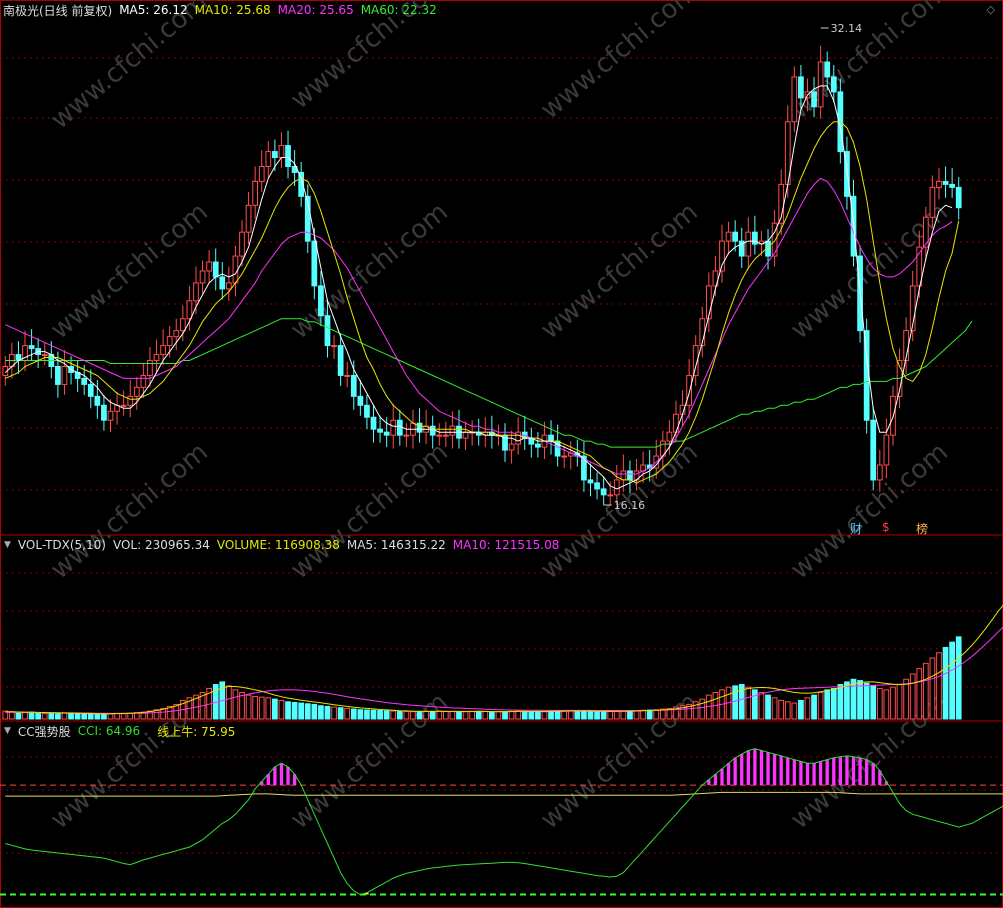 This screenshot has height=908, width=1003. Describe the element at coordinates (57, 10) in the screenshot. I see `stock-title: 南极光(日线 前复权)` at that location.